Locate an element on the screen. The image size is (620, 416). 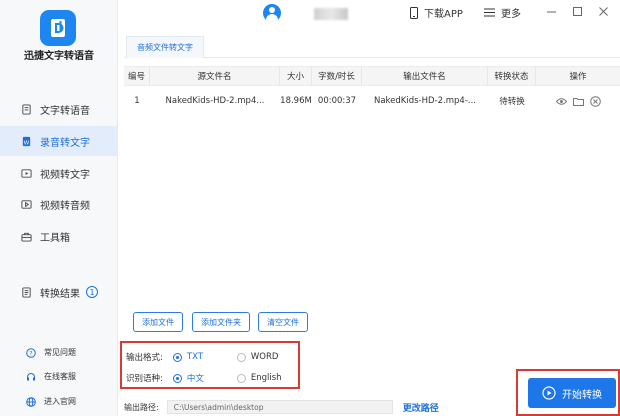
avatar is located at coordinates (272, 13).